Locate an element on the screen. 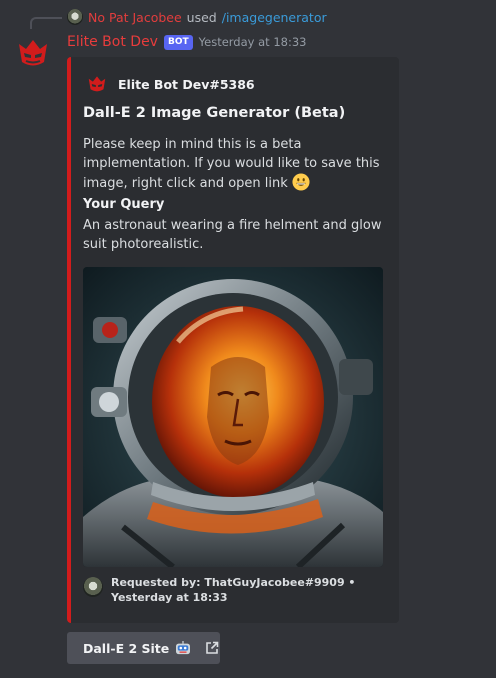 The height and width of the screenshot is (678, 496). dalle-site-button-label: Dall-E 2 Site is located at coordinates (126, 648).